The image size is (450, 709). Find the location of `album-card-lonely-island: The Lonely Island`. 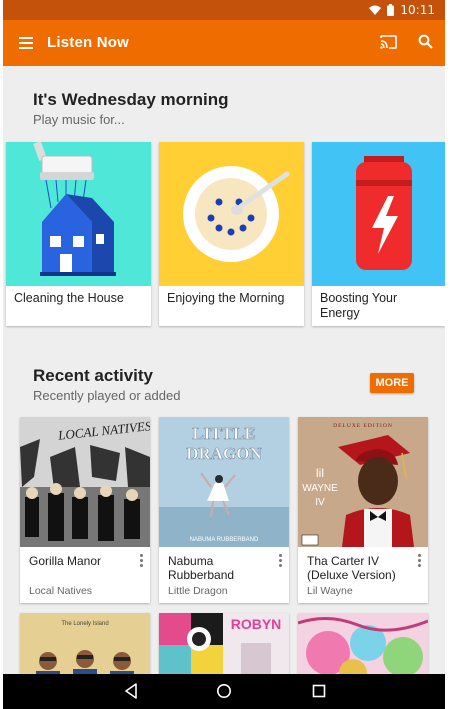

album-card-lonely-island: The Lonely Island is located at coordinates (85, 643).